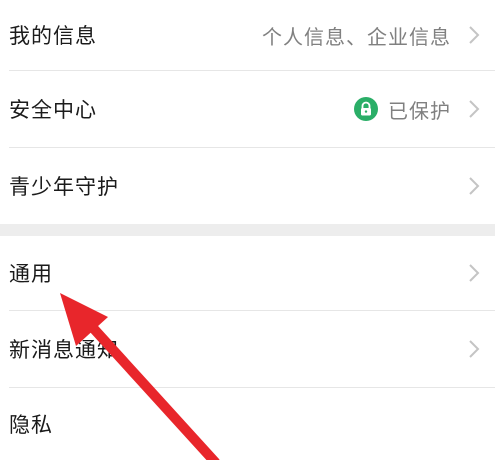 This screenshot has width=495, height=460. I want to click on settings-item-label: 隐私, so click(31, 425).